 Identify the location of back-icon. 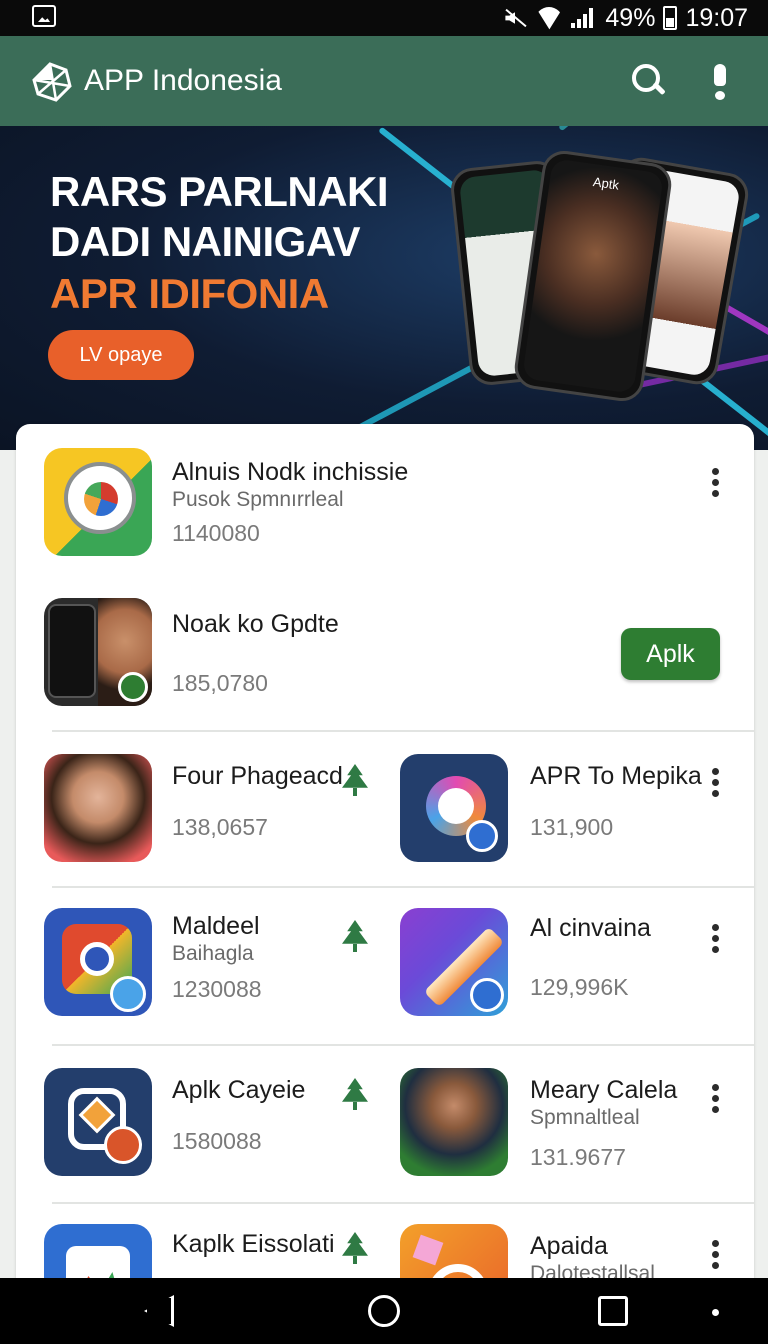
(159, 1311).